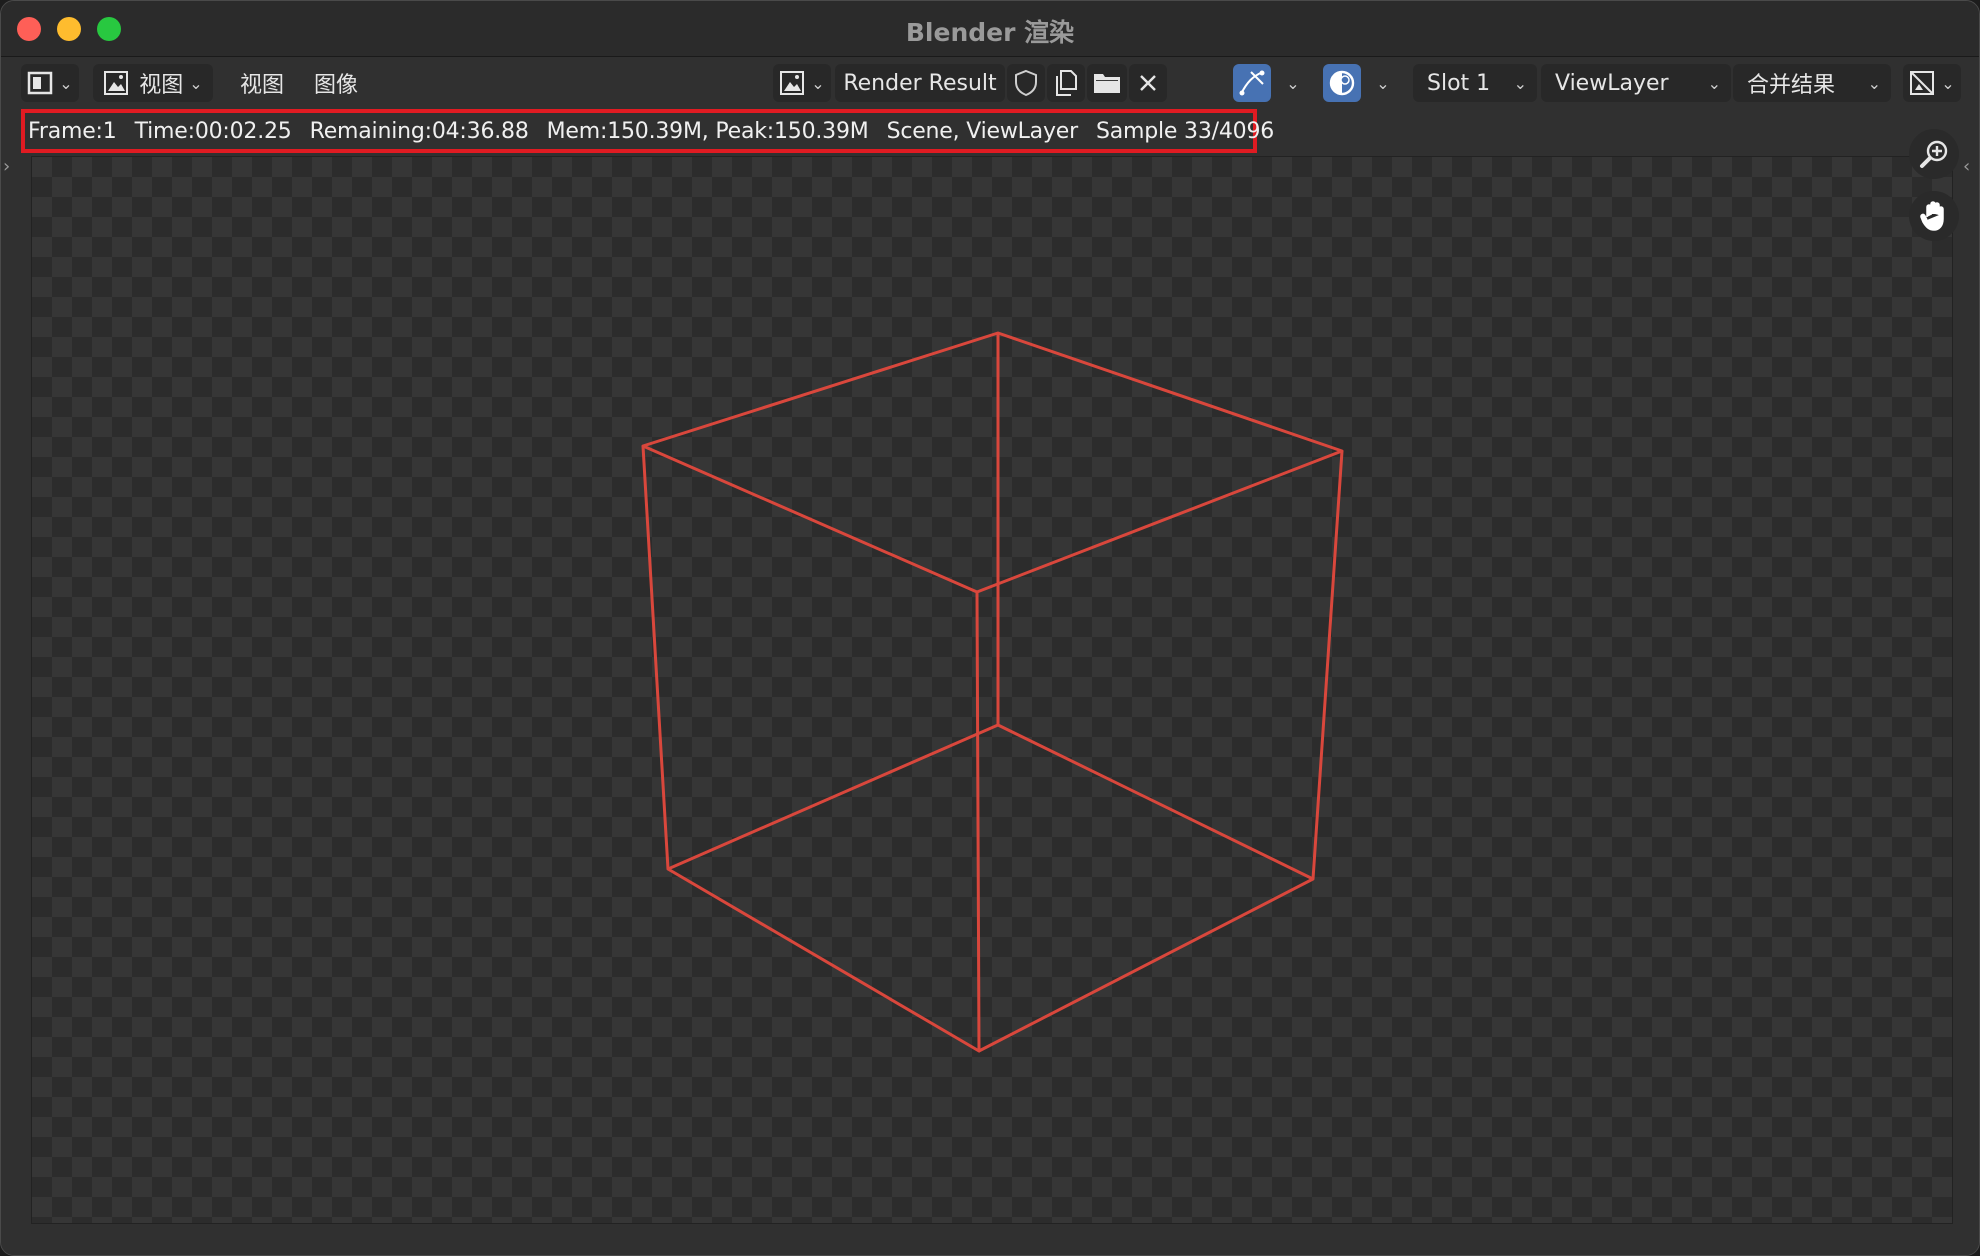 This screenshot has width=1980, height=1256. What do you see at coordinates (990, 1240) in the screenshot?
I see `bottom-bar` at bounding box center [990, 1240].